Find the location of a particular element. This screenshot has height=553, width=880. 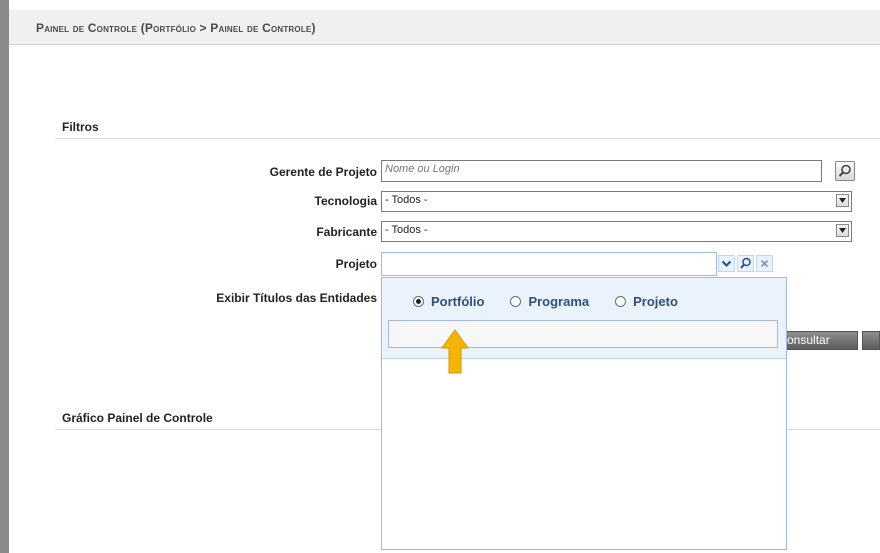

technology-select: - Todos - is located at coordinates (616, 201).